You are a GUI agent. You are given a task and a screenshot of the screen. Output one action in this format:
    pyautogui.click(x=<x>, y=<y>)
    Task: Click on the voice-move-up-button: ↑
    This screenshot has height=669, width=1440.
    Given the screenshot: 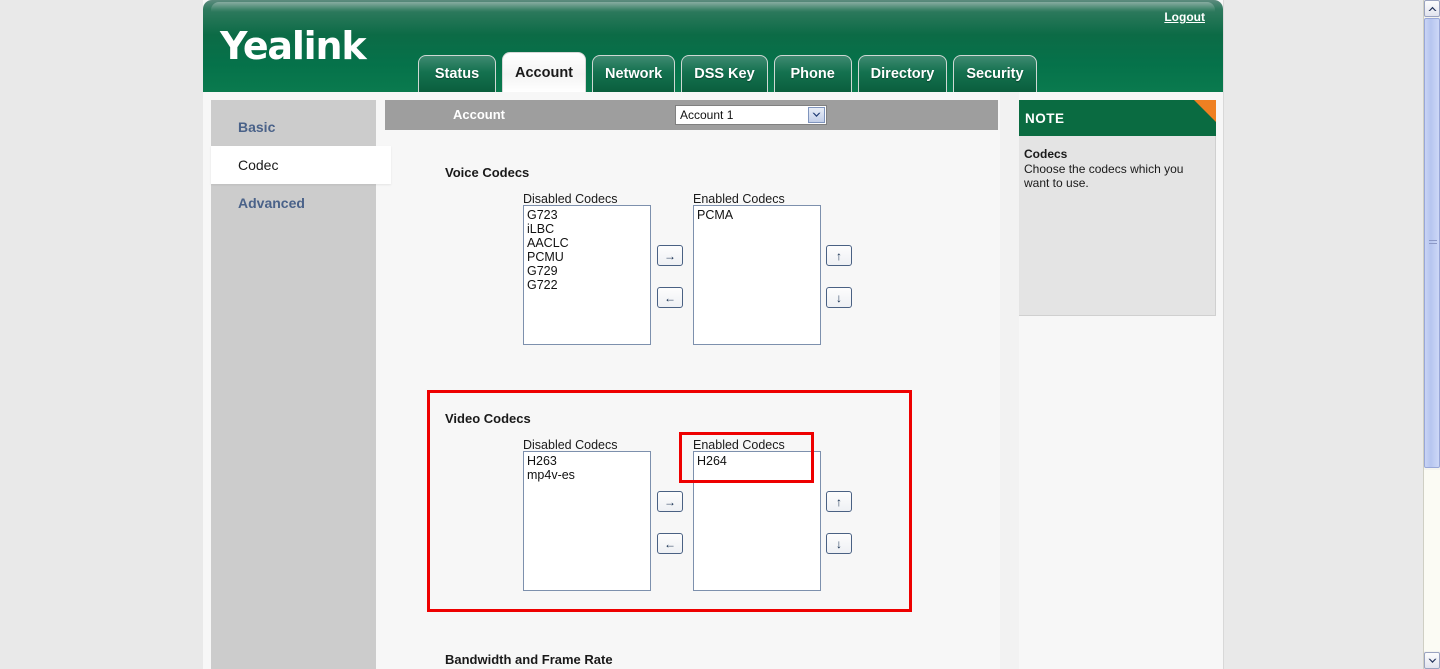 What is the action you would take?
    pyautogui.click(x=839, y=255)
    